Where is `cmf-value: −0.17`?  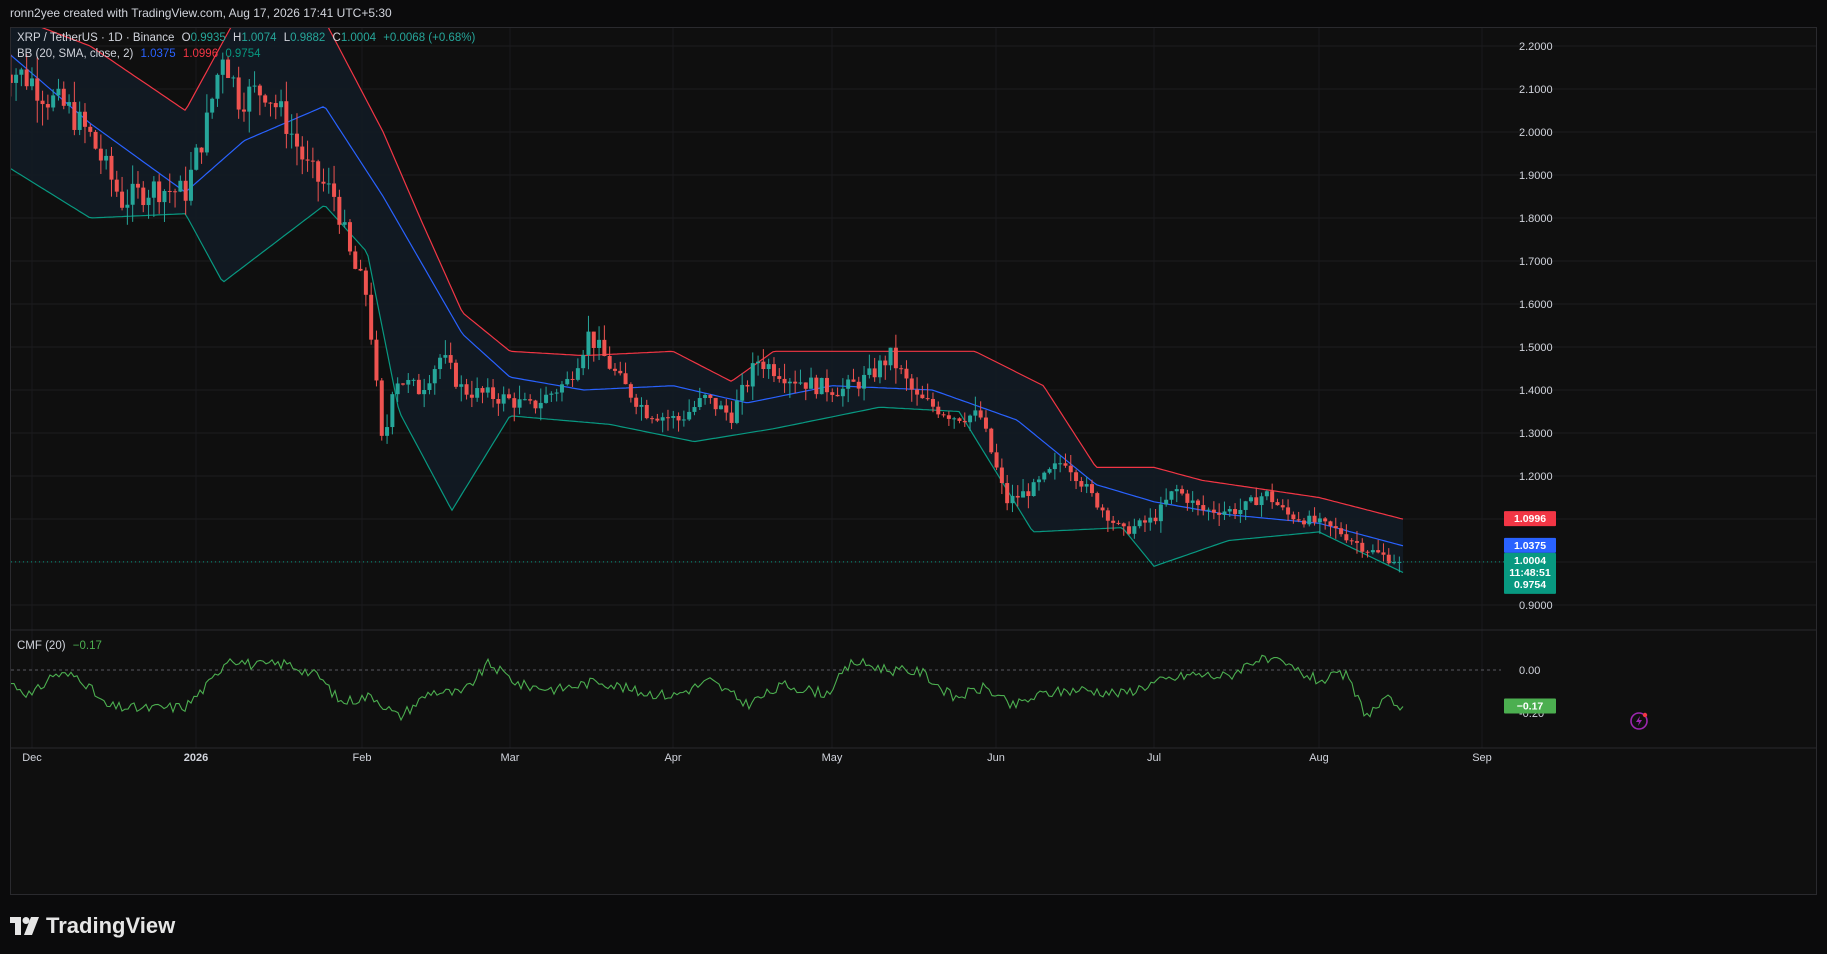
cmf-value: −0.17 is located at coordinates (87, 646).